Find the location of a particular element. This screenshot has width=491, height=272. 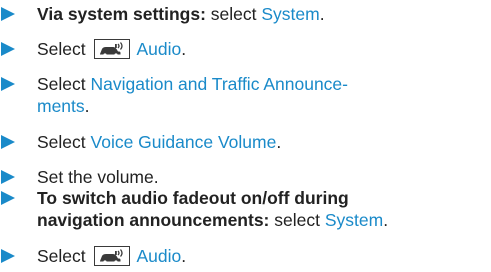

step-text: To switch audio fadeout on/off during is located at coordinates (193, 198).